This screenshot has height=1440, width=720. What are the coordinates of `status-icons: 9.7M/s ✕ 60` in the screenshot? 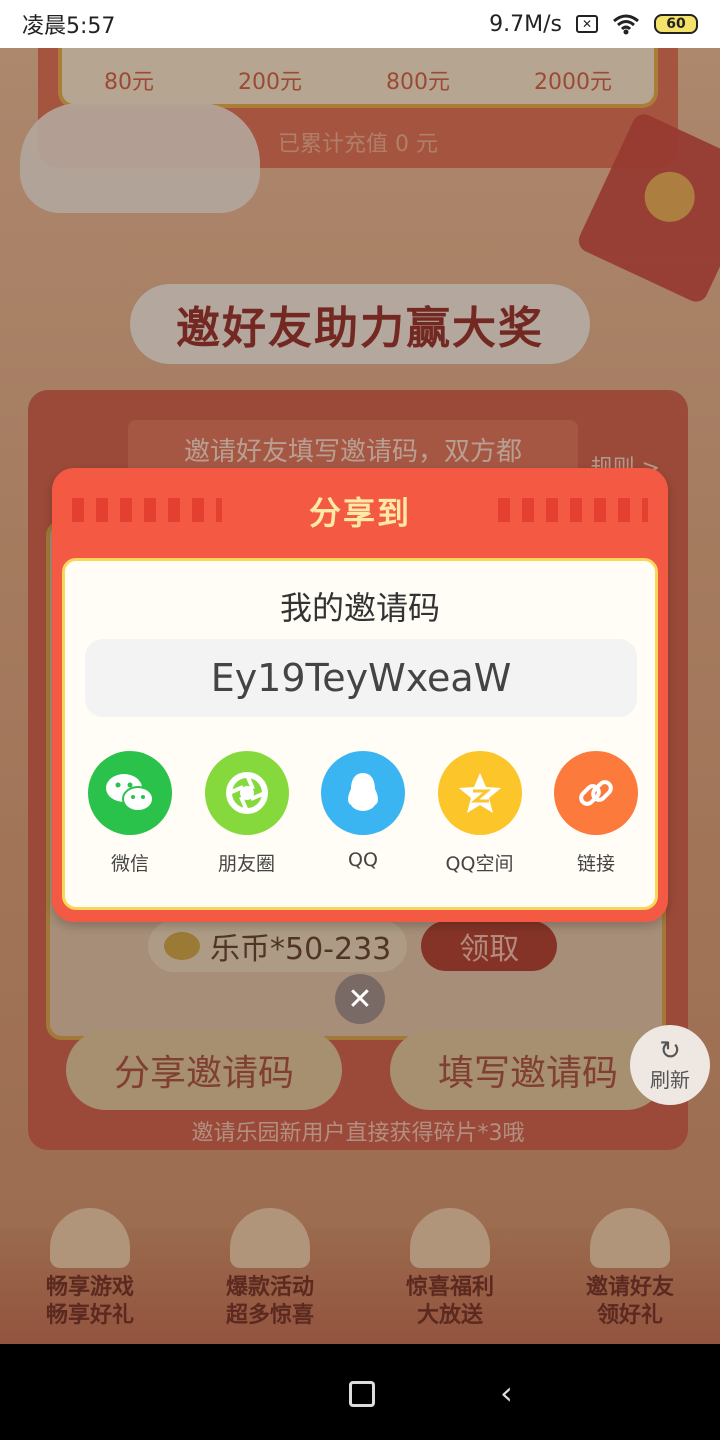 It's located at (593, 24).